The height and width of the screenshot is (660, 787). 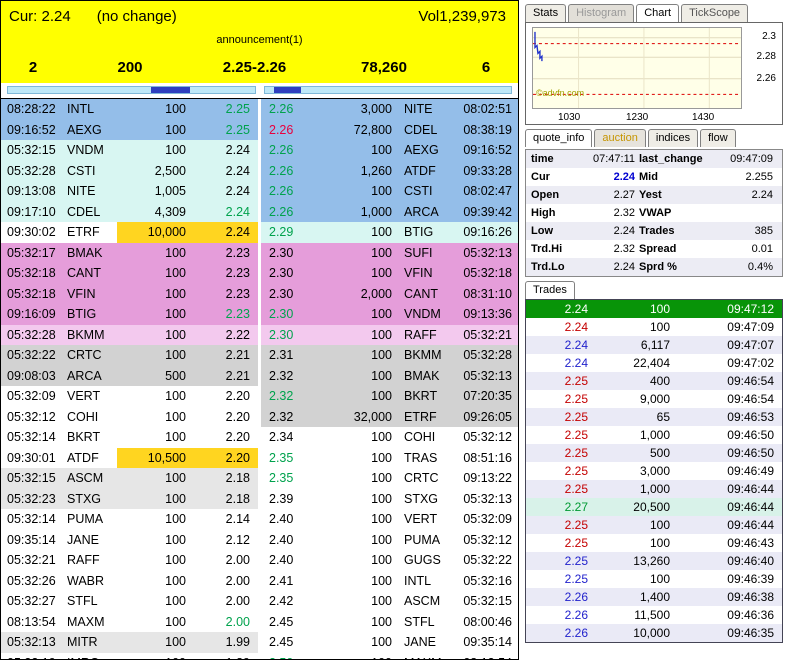 What do you see at coordinates (259, 91) in the screenshot?
I see `depth-pressure-gauges` at bounding box center [259, 91].